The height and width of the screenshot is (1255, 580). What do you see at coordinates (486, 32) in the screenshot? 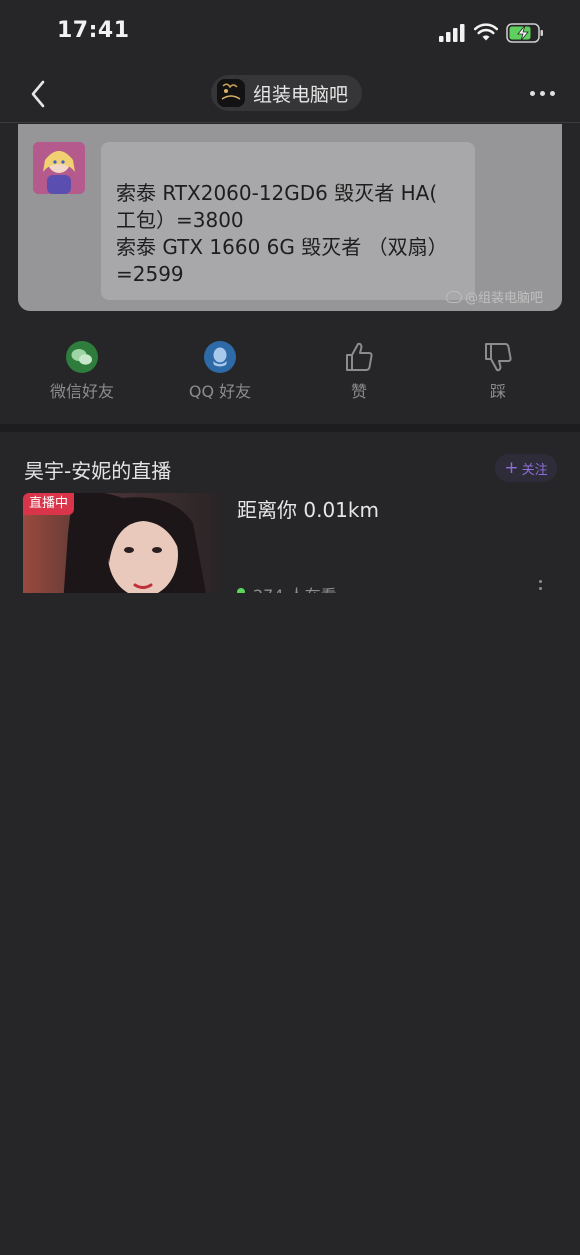
I see `wifi-icon` at bounding box center [486, 32].